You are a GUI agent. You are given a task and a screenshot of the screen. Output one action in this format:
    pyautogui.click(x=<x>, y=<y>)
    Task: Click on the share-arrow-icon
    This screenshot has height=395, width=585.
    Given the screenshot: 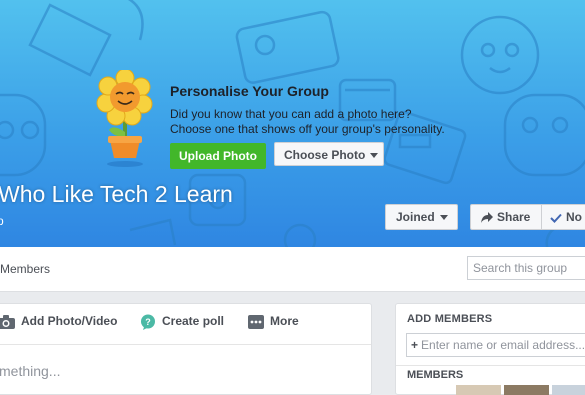 What is the action you would take?
    pyautogui.click(x=487, y=218)
    